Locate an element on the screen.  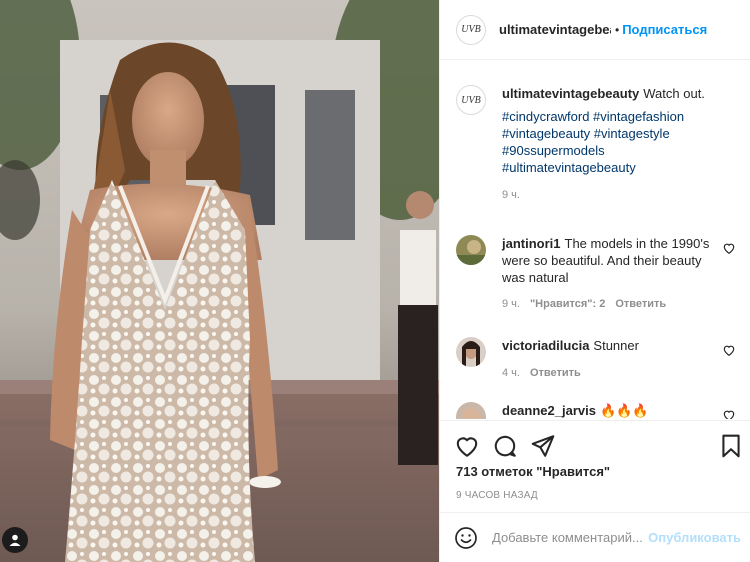
author-avatar: UVB is located at coordinates (471, 29).